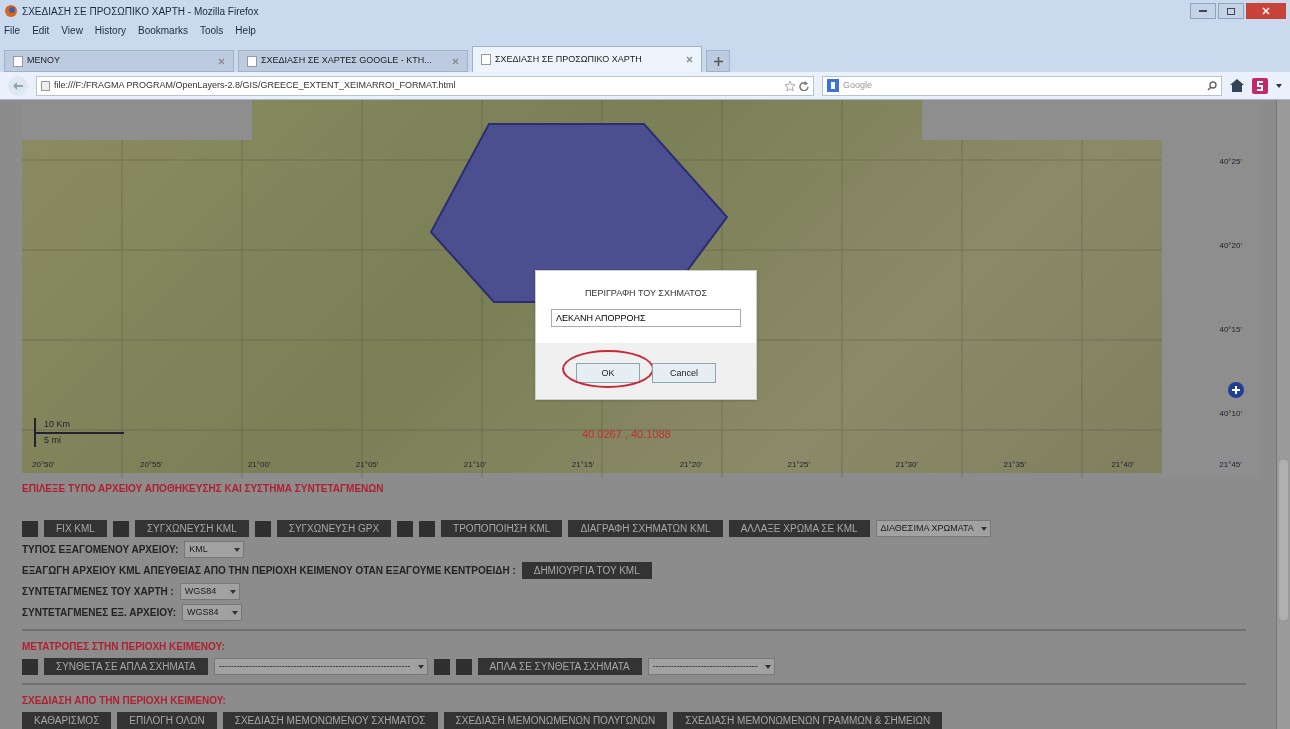 The height and width of the screenshot is (729, 1290). What do you see at coordinates (191, 528) in the screenshot?
I see `action-button: ΣΥΓΧΩΝΕΥΣΗ KML` at bounding box center [191, 528].